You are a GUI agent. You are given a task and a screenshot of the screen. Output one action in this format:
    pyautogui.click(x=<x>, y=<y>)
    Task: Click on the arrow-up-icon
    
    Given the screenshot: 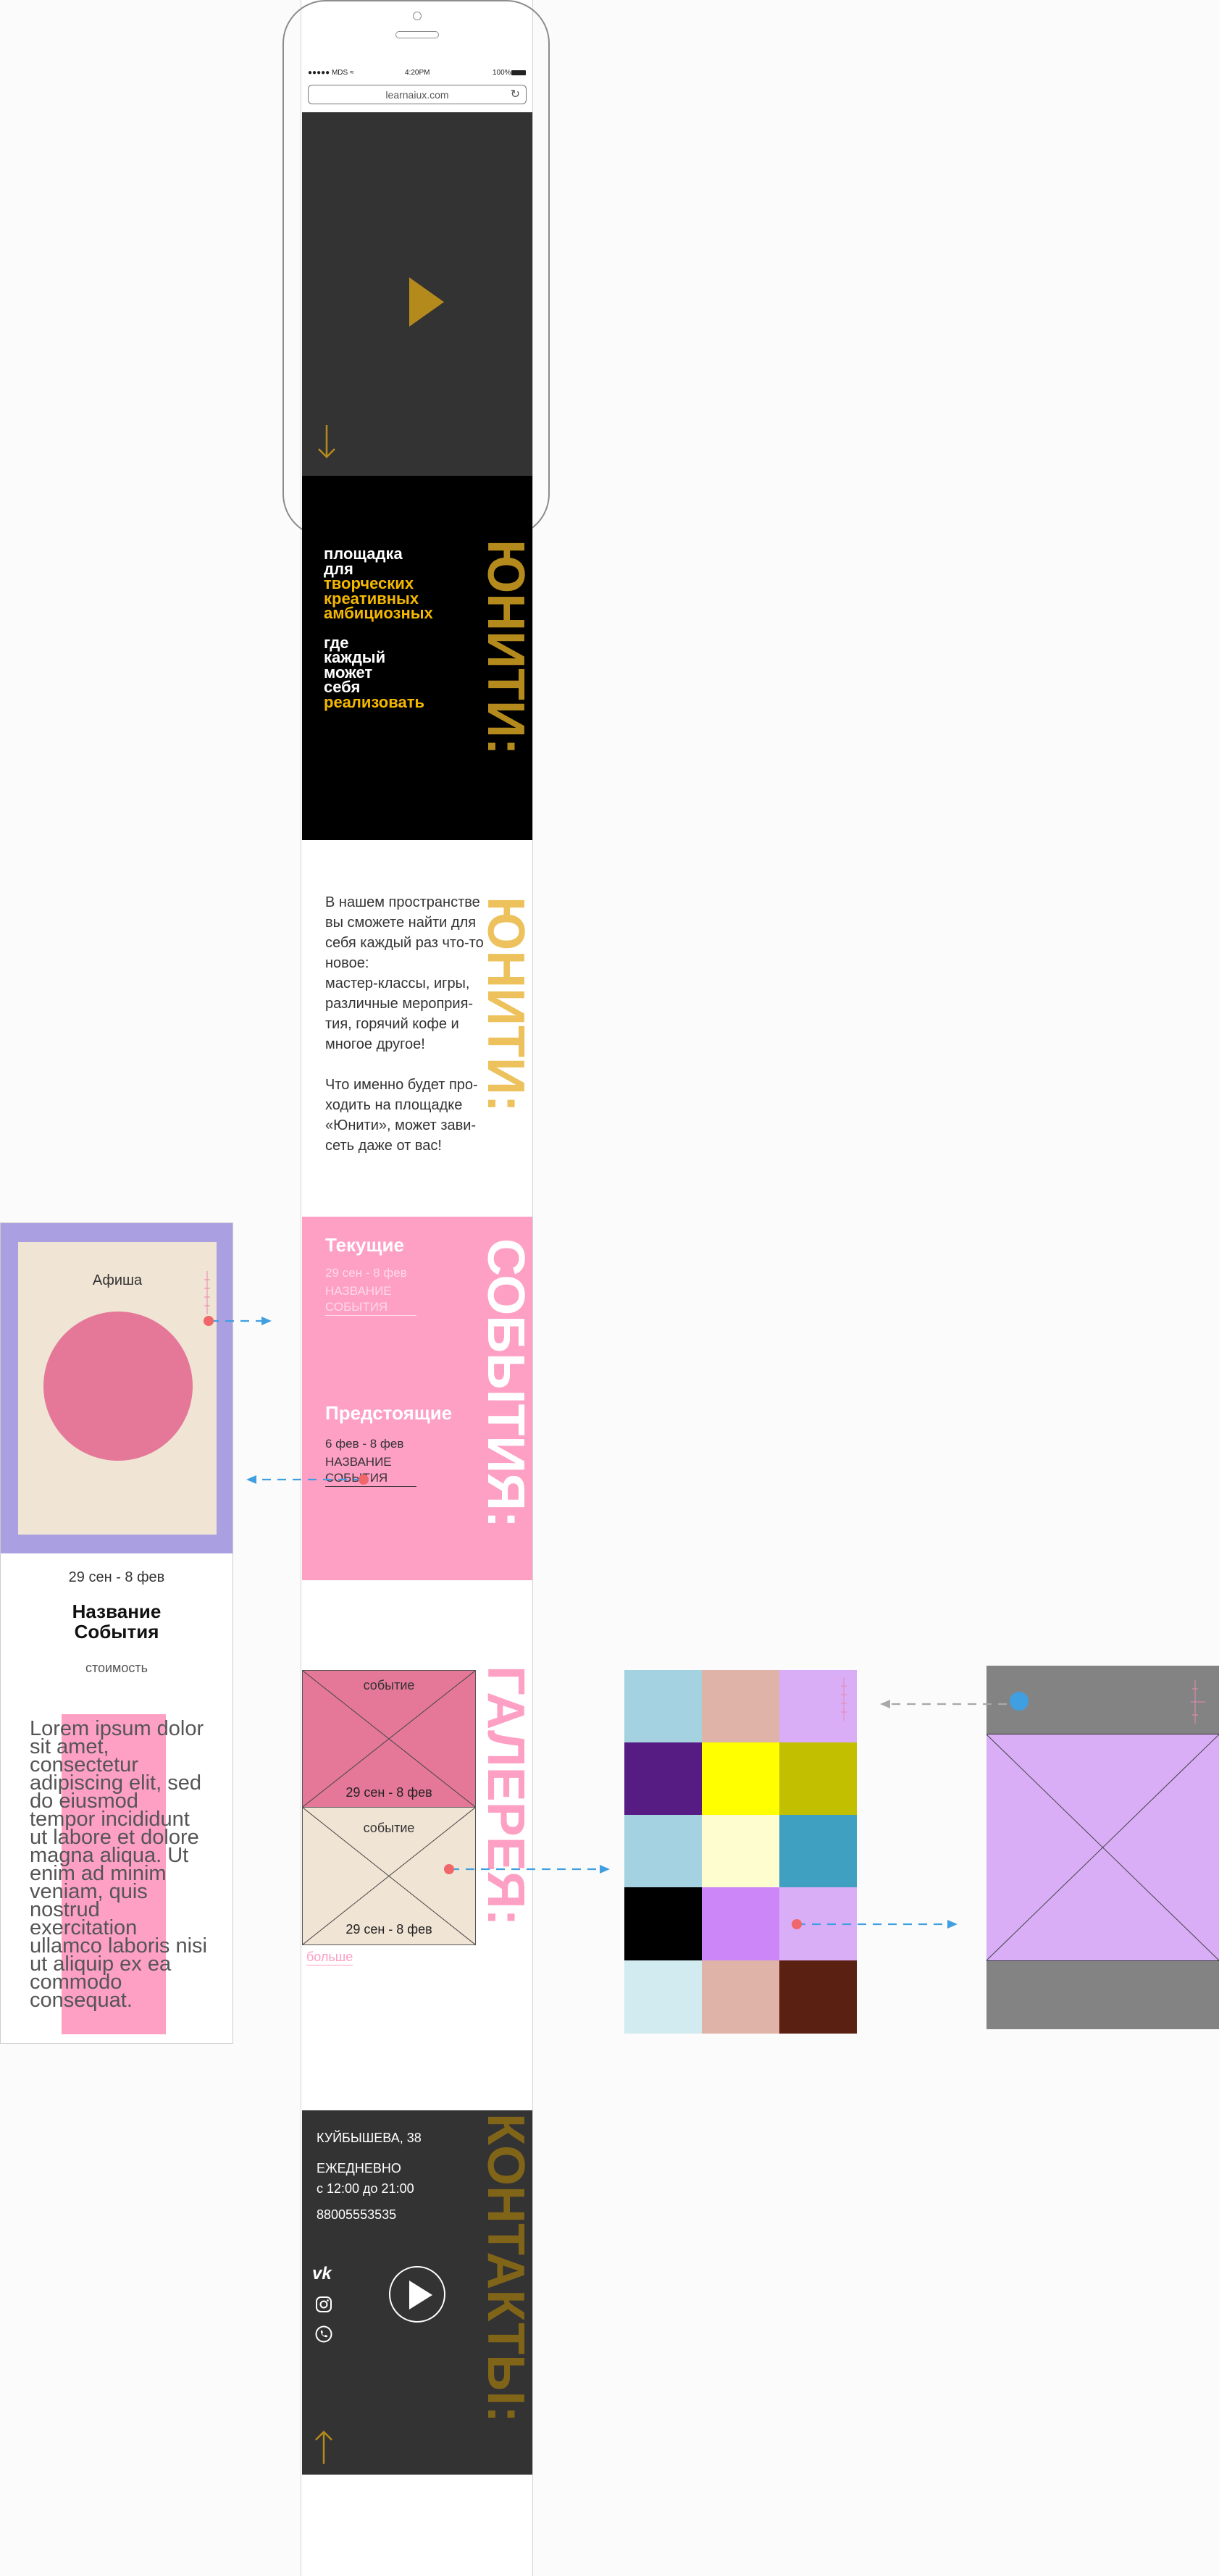 What is the action you would take?
    pyautogui.click(x=324, y=2447)
    